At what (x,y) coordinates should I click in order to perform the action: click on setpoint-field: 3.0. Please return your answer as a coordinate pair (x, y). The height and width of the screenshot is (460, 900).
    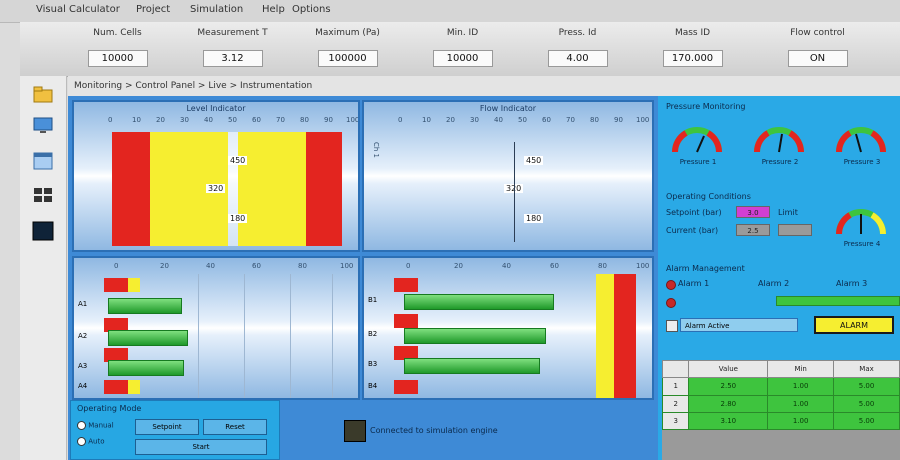
    Looking at the image, I should click on (753, 212).